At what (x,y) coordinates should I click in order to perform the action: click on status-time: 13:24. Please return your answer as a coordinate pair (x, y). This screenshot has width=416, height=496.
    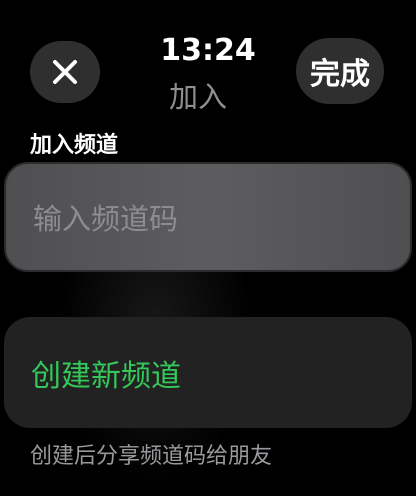
    Looking at the image, I should click on (208, 50).